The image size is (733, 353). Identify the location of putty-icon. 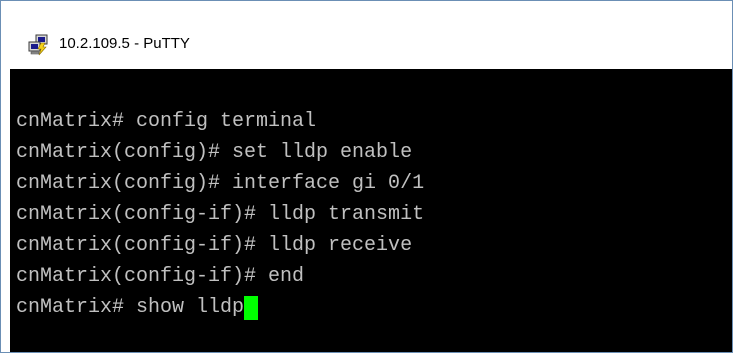
(38, 45).